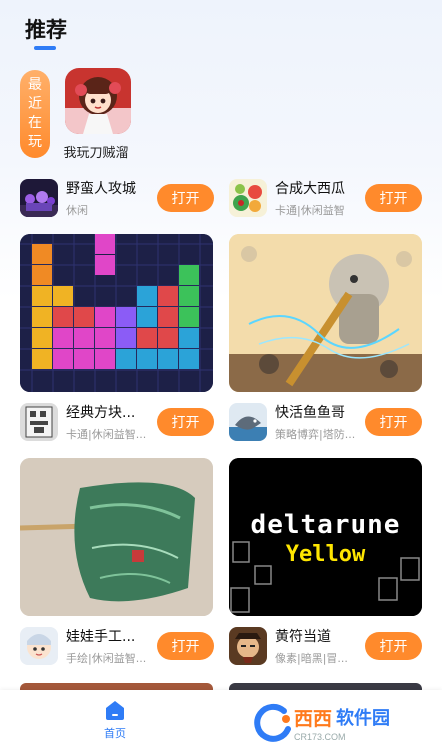 The image size is (442, 750). What do you see at coordinates (116, 537) in the screenshot?
I see `doll-craft-screenshot` at bounding box center [116, 537].